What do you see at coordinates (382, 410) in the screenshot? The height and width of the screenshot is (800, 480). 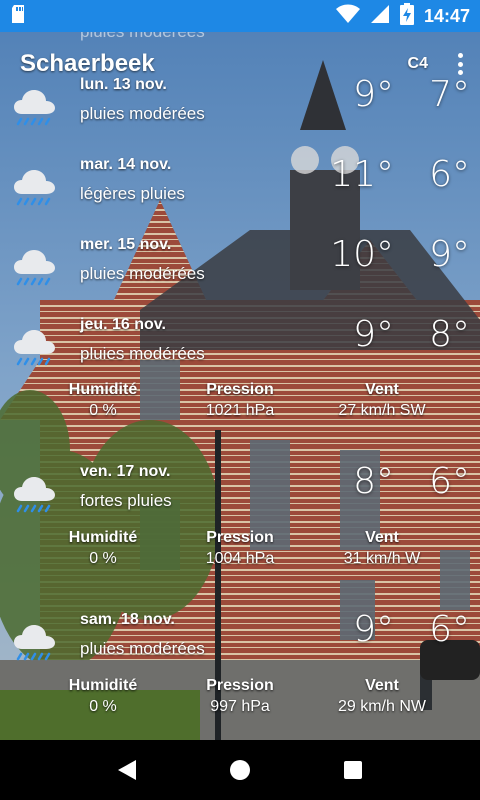 I see `wind-value: 27 km/h SW` at bounding box center [382, 410].